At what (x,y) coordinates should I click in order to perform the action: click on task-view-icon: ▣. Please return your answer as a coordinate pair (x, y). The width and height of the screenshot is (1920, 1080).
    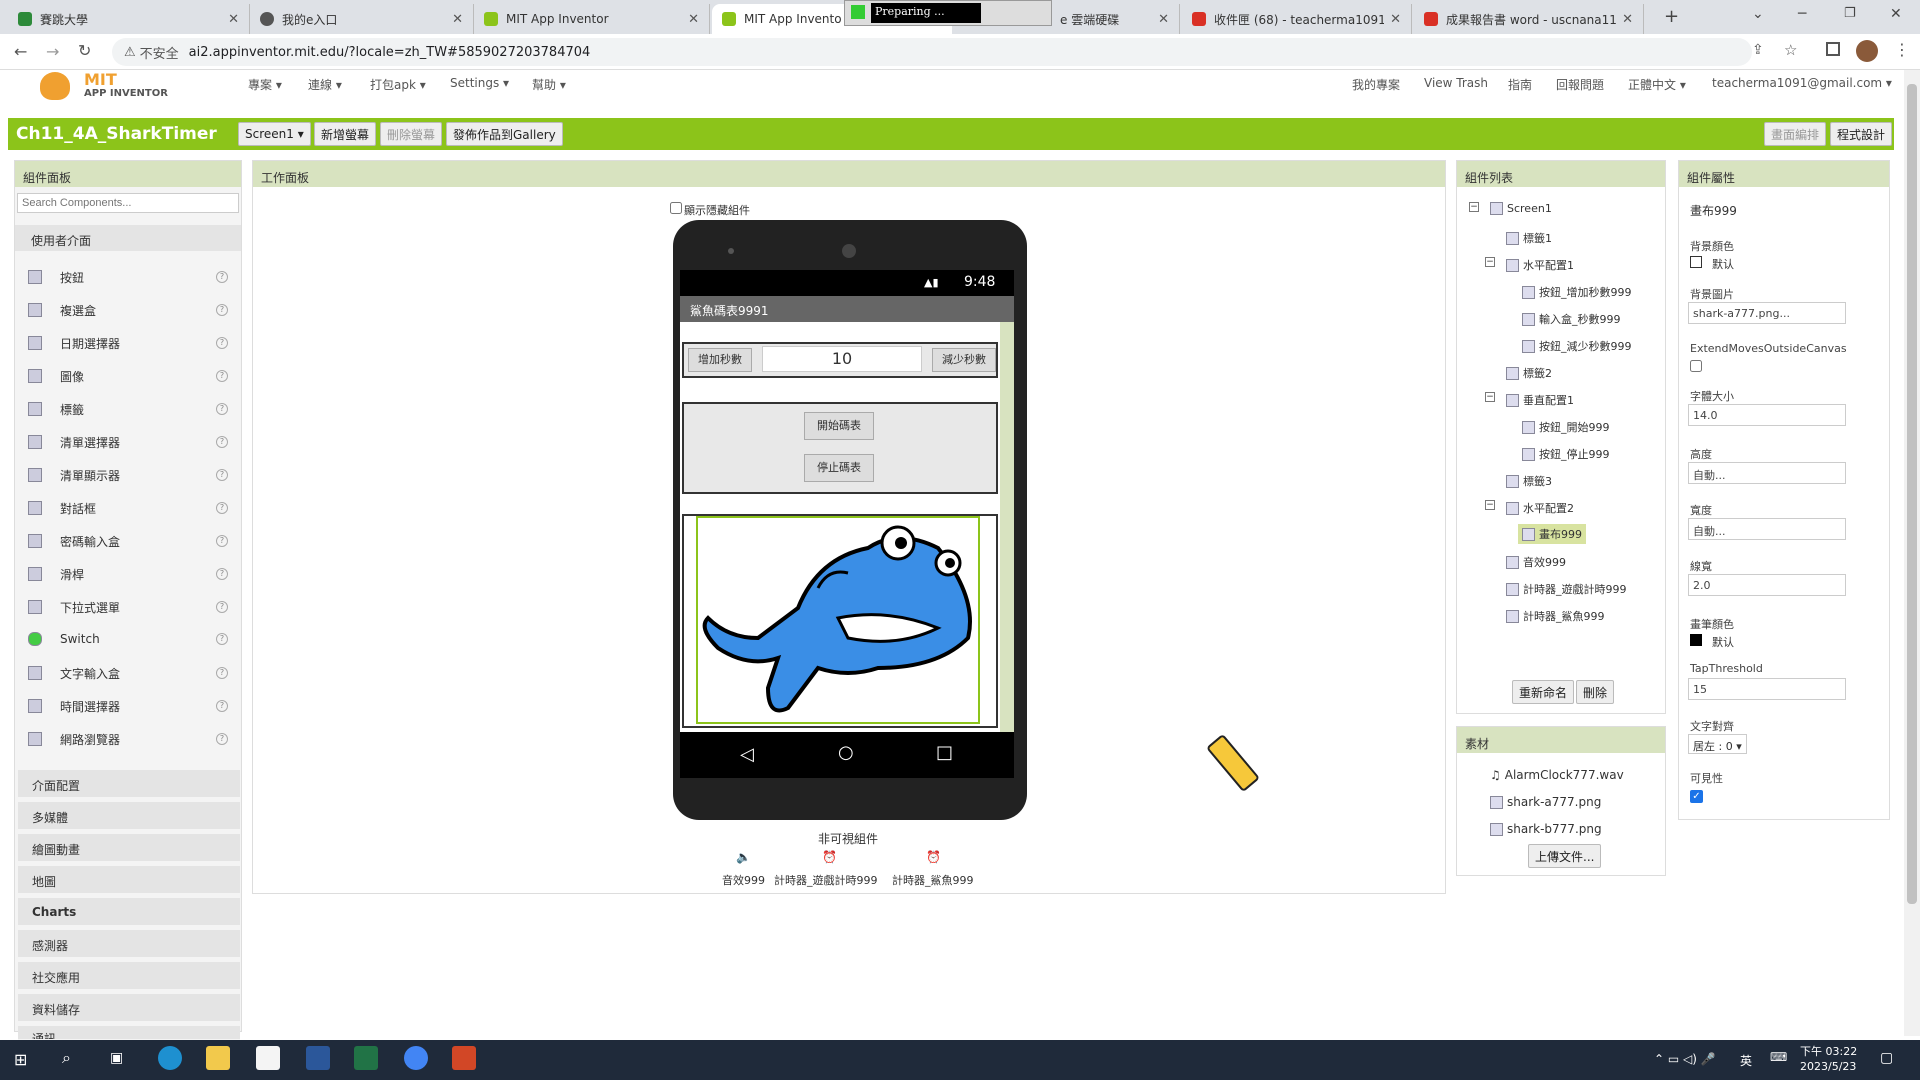
    Looking at the image, I should click on (116, 1058).